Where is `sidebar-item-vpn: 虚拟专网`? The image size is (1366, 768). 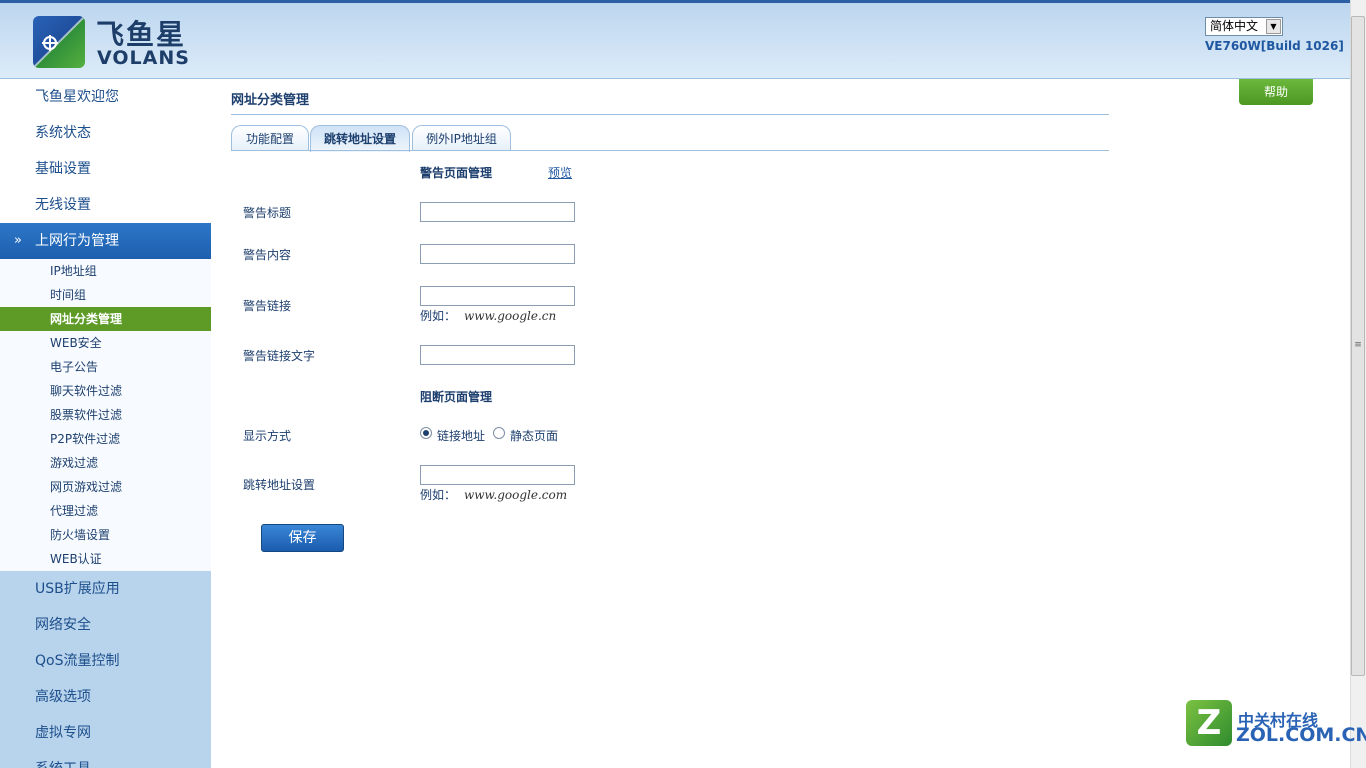
sidebar-item-vpn: 虚拟专网 is located at coordinates (105, 733).